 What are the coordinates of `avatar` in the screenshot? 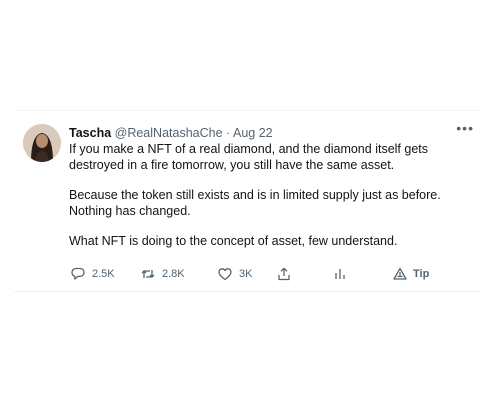 It's located at (42, 143).